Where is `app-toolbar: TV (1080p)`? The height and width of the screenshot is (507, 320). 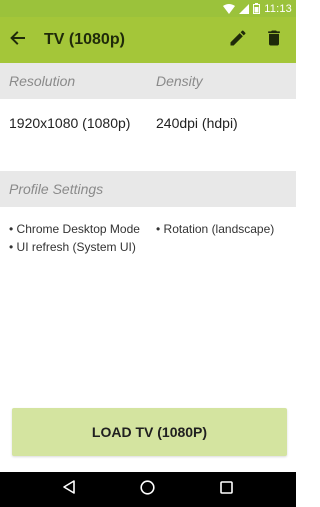
app-toolbar: TV (1080p) is located at coordinates (148, 40).